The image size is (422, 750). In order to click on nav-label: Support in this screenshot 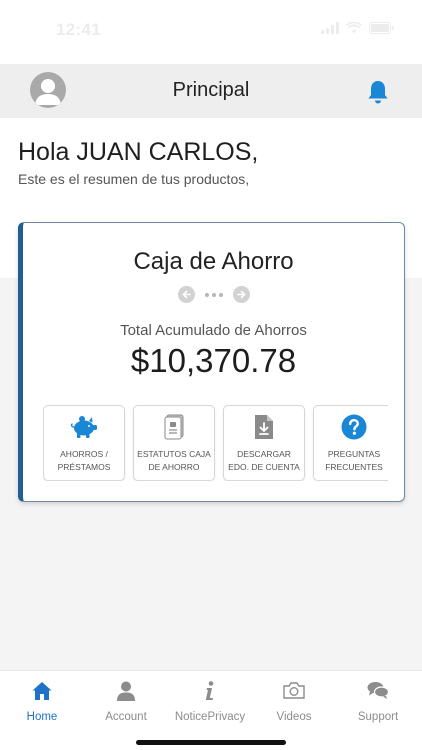, I will do `click(378, 717)`.